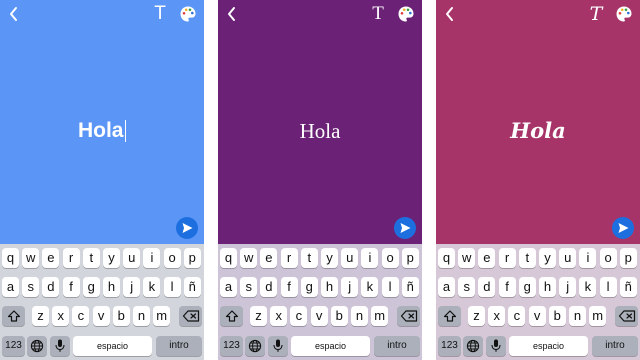  What do you see at coordinates (406, 14) in the screenshot?
I see `palette-icon` at bounding box center [406, 14].